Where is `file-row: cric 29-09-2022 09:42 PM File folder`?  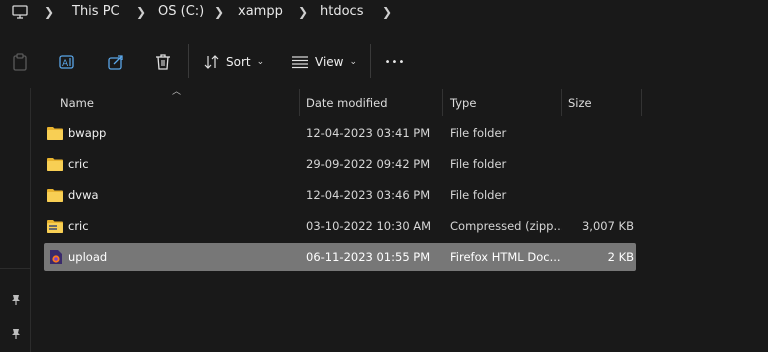
file-row: cric 29-09-2022 09:42 PM File folder is located at coordinates (340, 164).